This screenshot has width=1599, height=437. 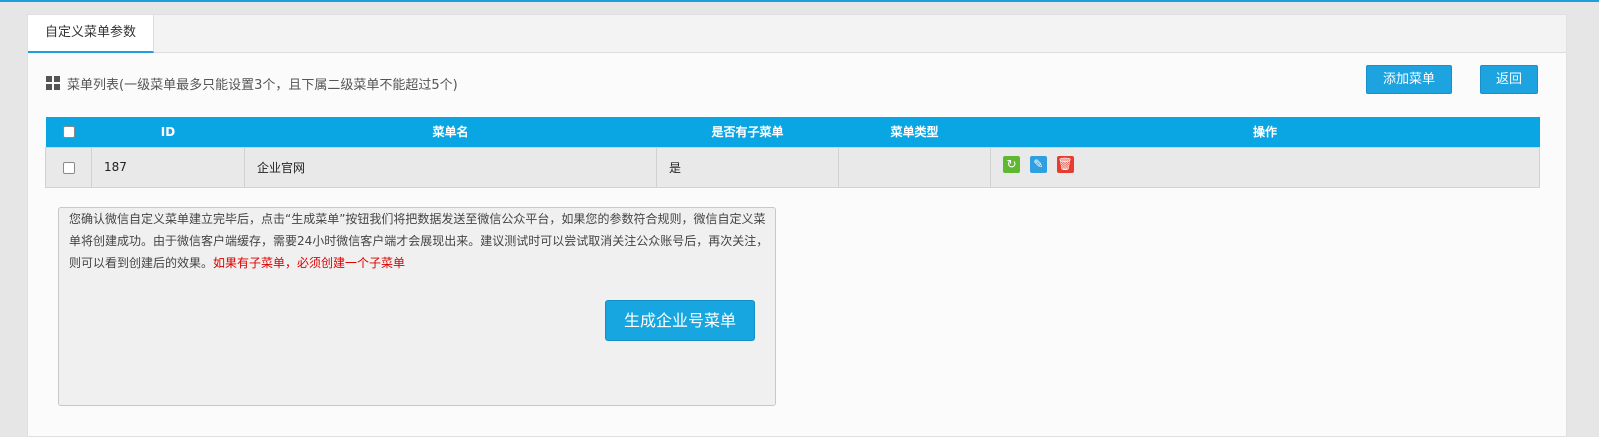 I want to click on cell-id: 187, so click(x=168, y=167).